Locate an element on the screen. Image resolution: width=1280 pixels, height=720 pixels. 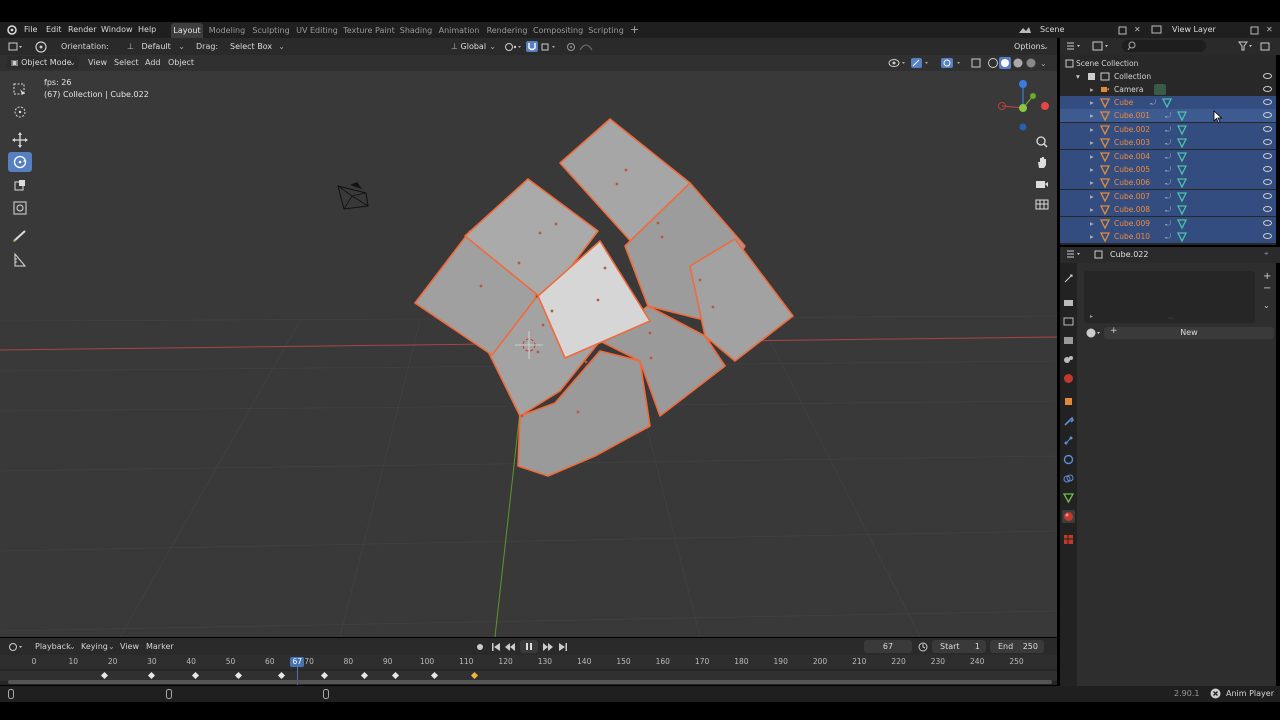
new-collection-icon is located at coordinates (1266, 47).